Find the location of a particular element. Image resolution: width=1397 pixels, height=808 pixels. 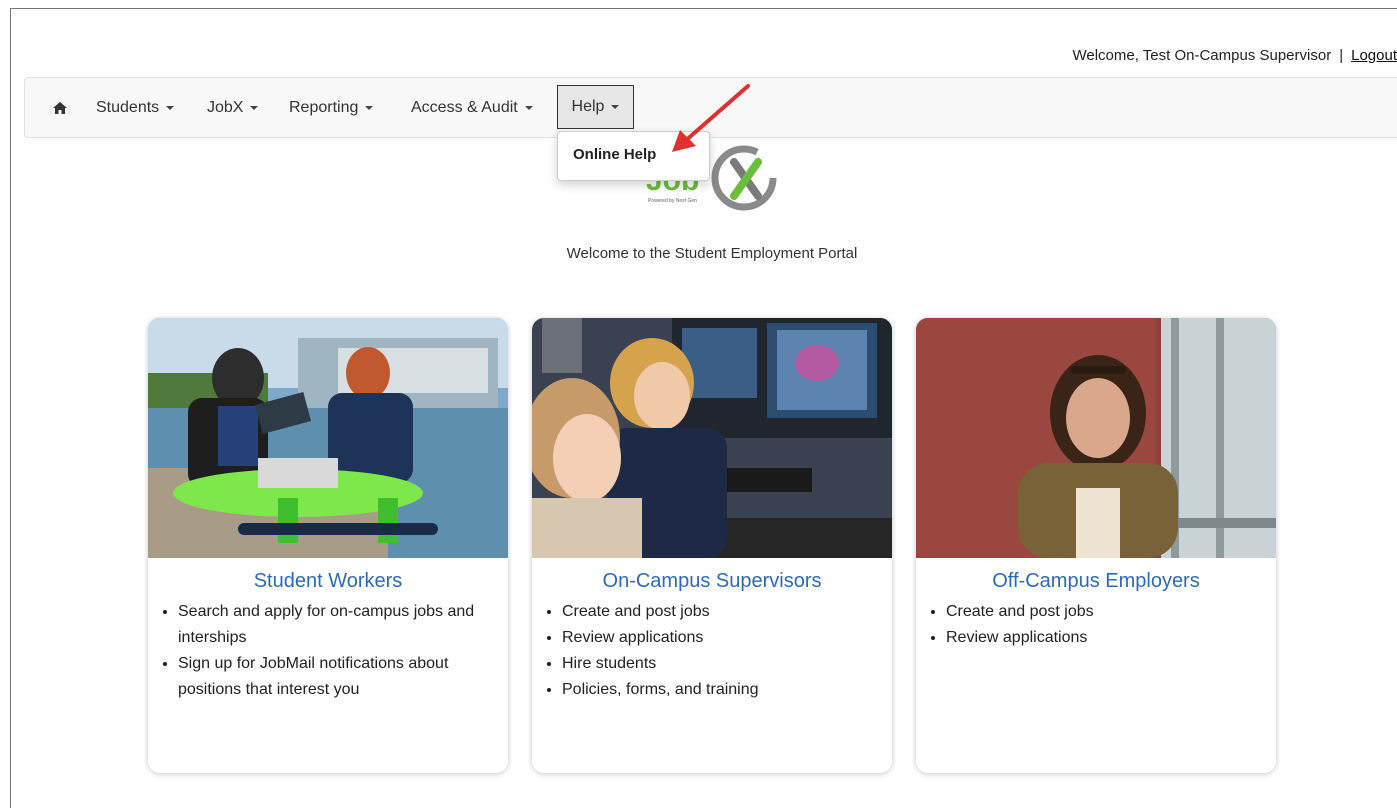

card-title: On-Campus Supervisors is located at coordinates (712, 581).